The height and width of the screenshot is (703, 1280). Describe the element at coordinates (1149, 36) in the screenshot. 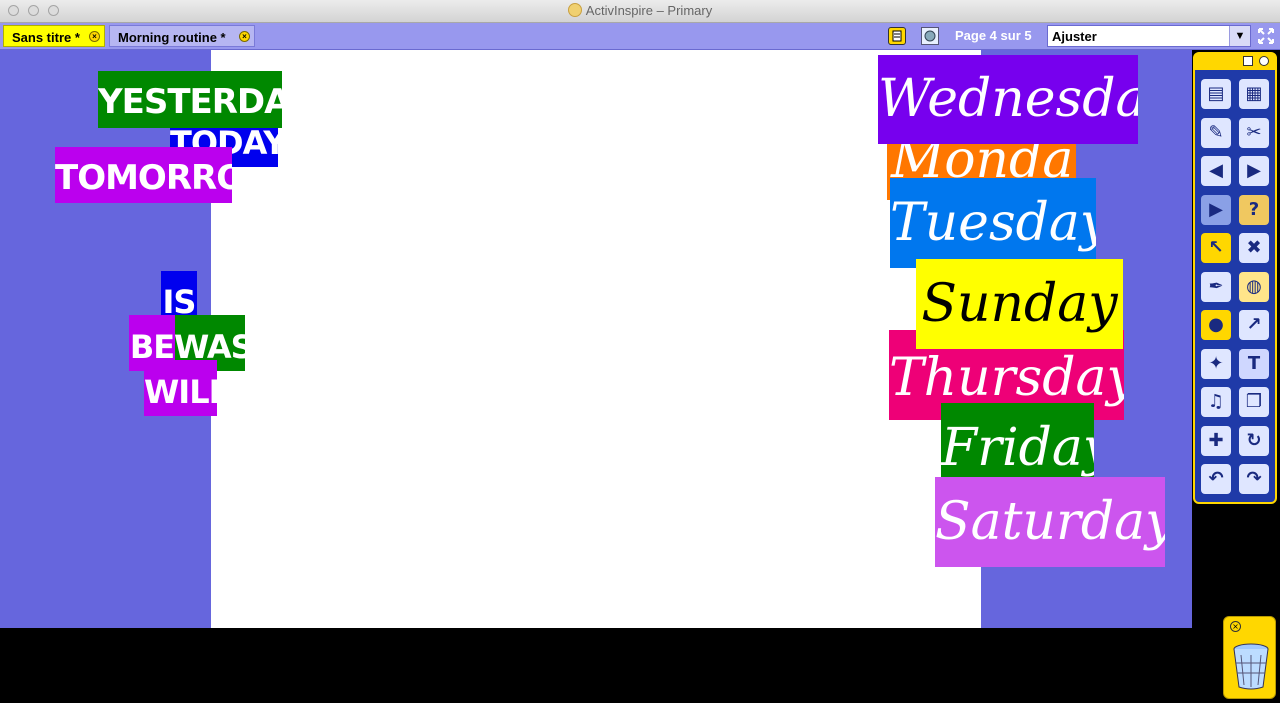

I see `zoom-select: Ajuster ▼` at that location.